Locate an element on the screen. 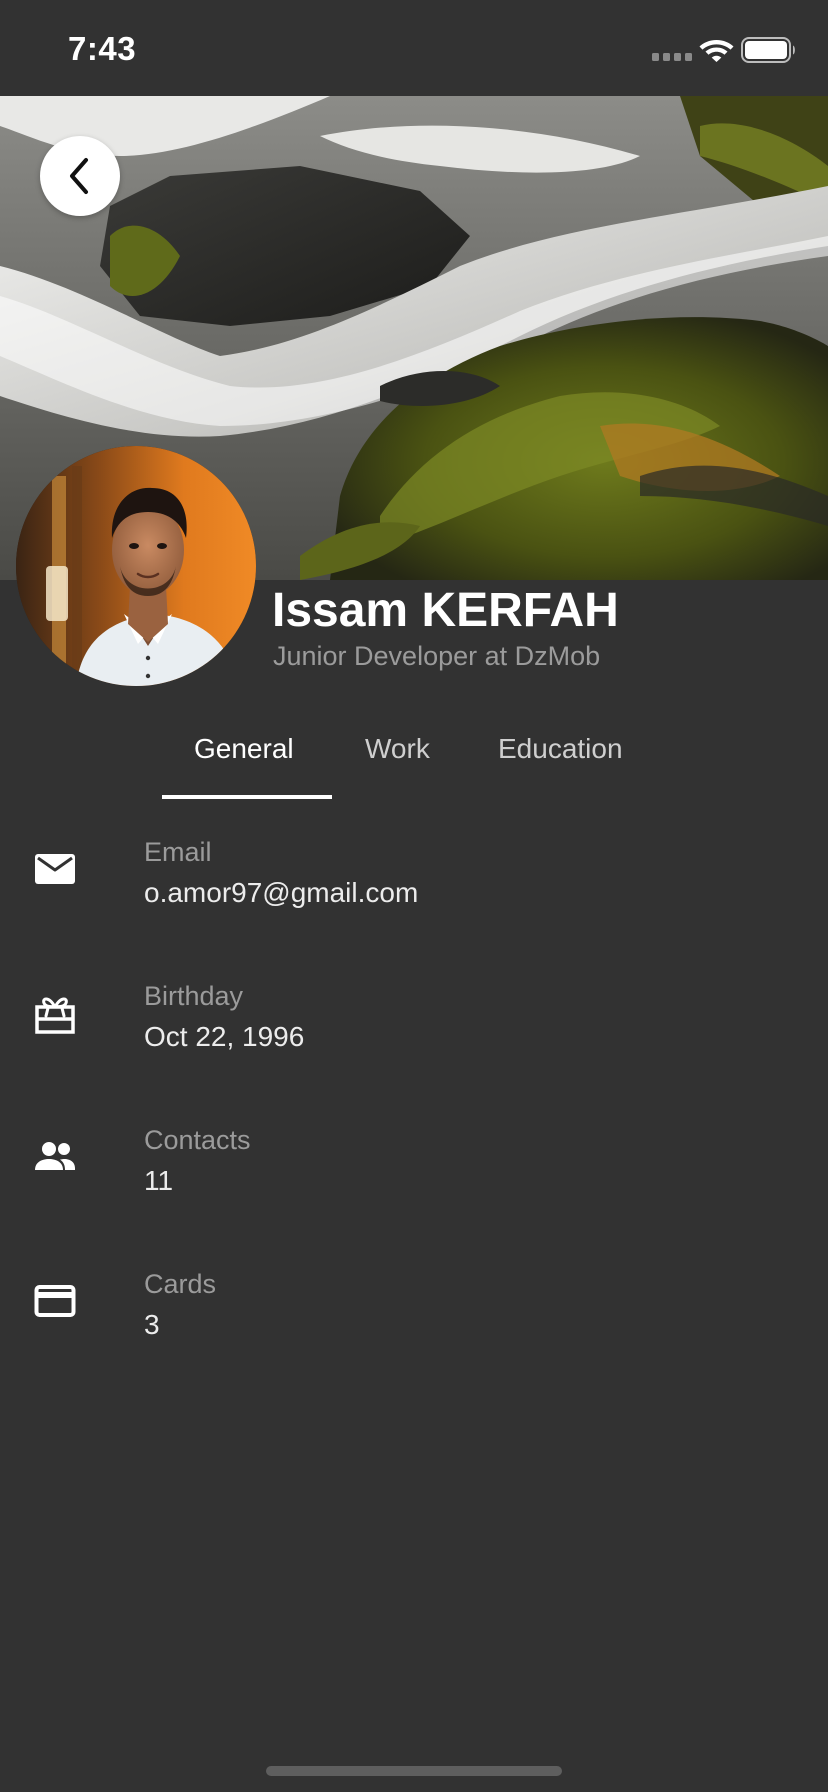 The height and width of the screenshot is (1792, 828). credit-card-icon is located at coordinates (55, 1301).